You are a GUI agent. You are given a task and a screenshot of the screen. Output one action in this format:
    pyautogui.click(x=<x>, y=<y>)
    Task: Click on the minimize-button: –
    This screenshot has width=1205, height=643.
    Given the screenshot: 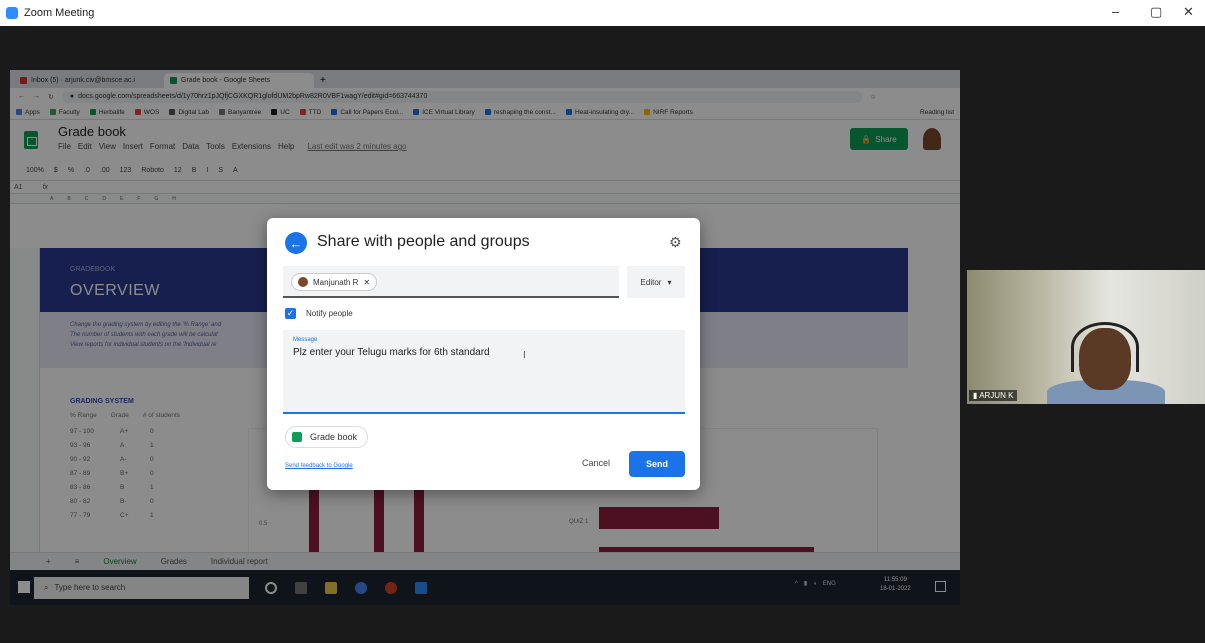 What is the action you would take?
    pyautogui.click(x=1115, y=11)
    